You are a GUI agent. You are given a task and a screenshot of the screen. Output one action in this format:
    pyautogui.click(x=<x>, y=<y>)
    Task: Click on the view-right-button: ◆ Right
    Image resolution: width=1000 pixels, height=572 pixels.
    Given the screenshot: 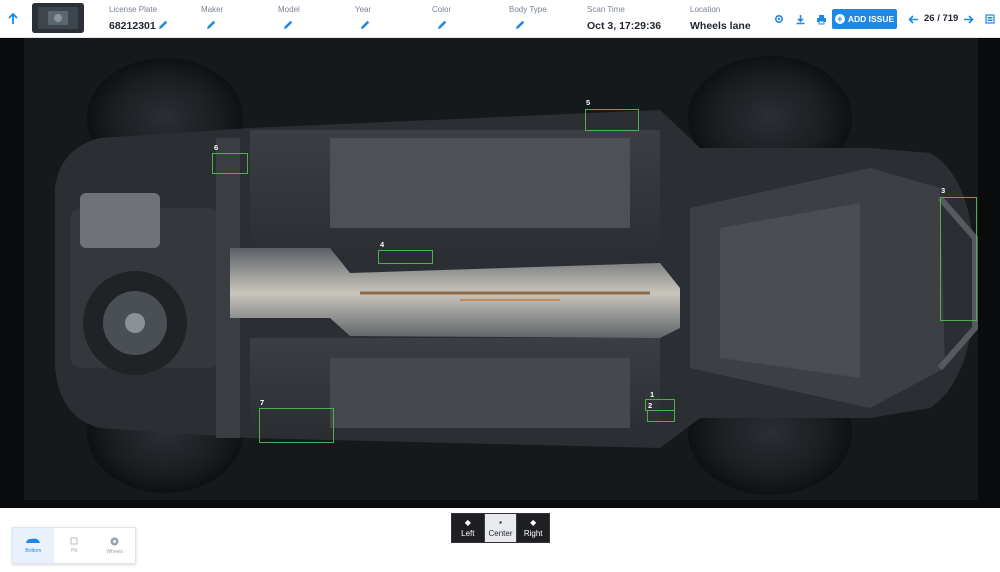 What is the action you would take?
    pyautogui.click(x=533, y=528)
    